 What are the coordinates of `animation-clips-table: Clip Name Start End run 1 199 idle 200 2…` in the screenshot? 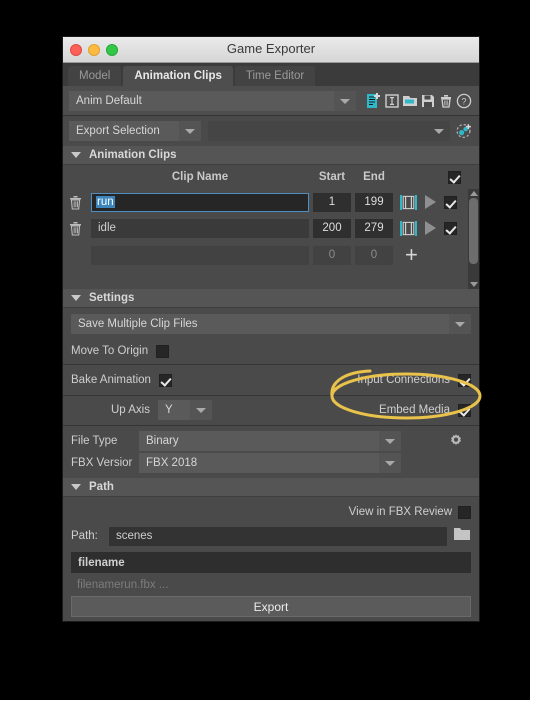 It's located at (271, 227).